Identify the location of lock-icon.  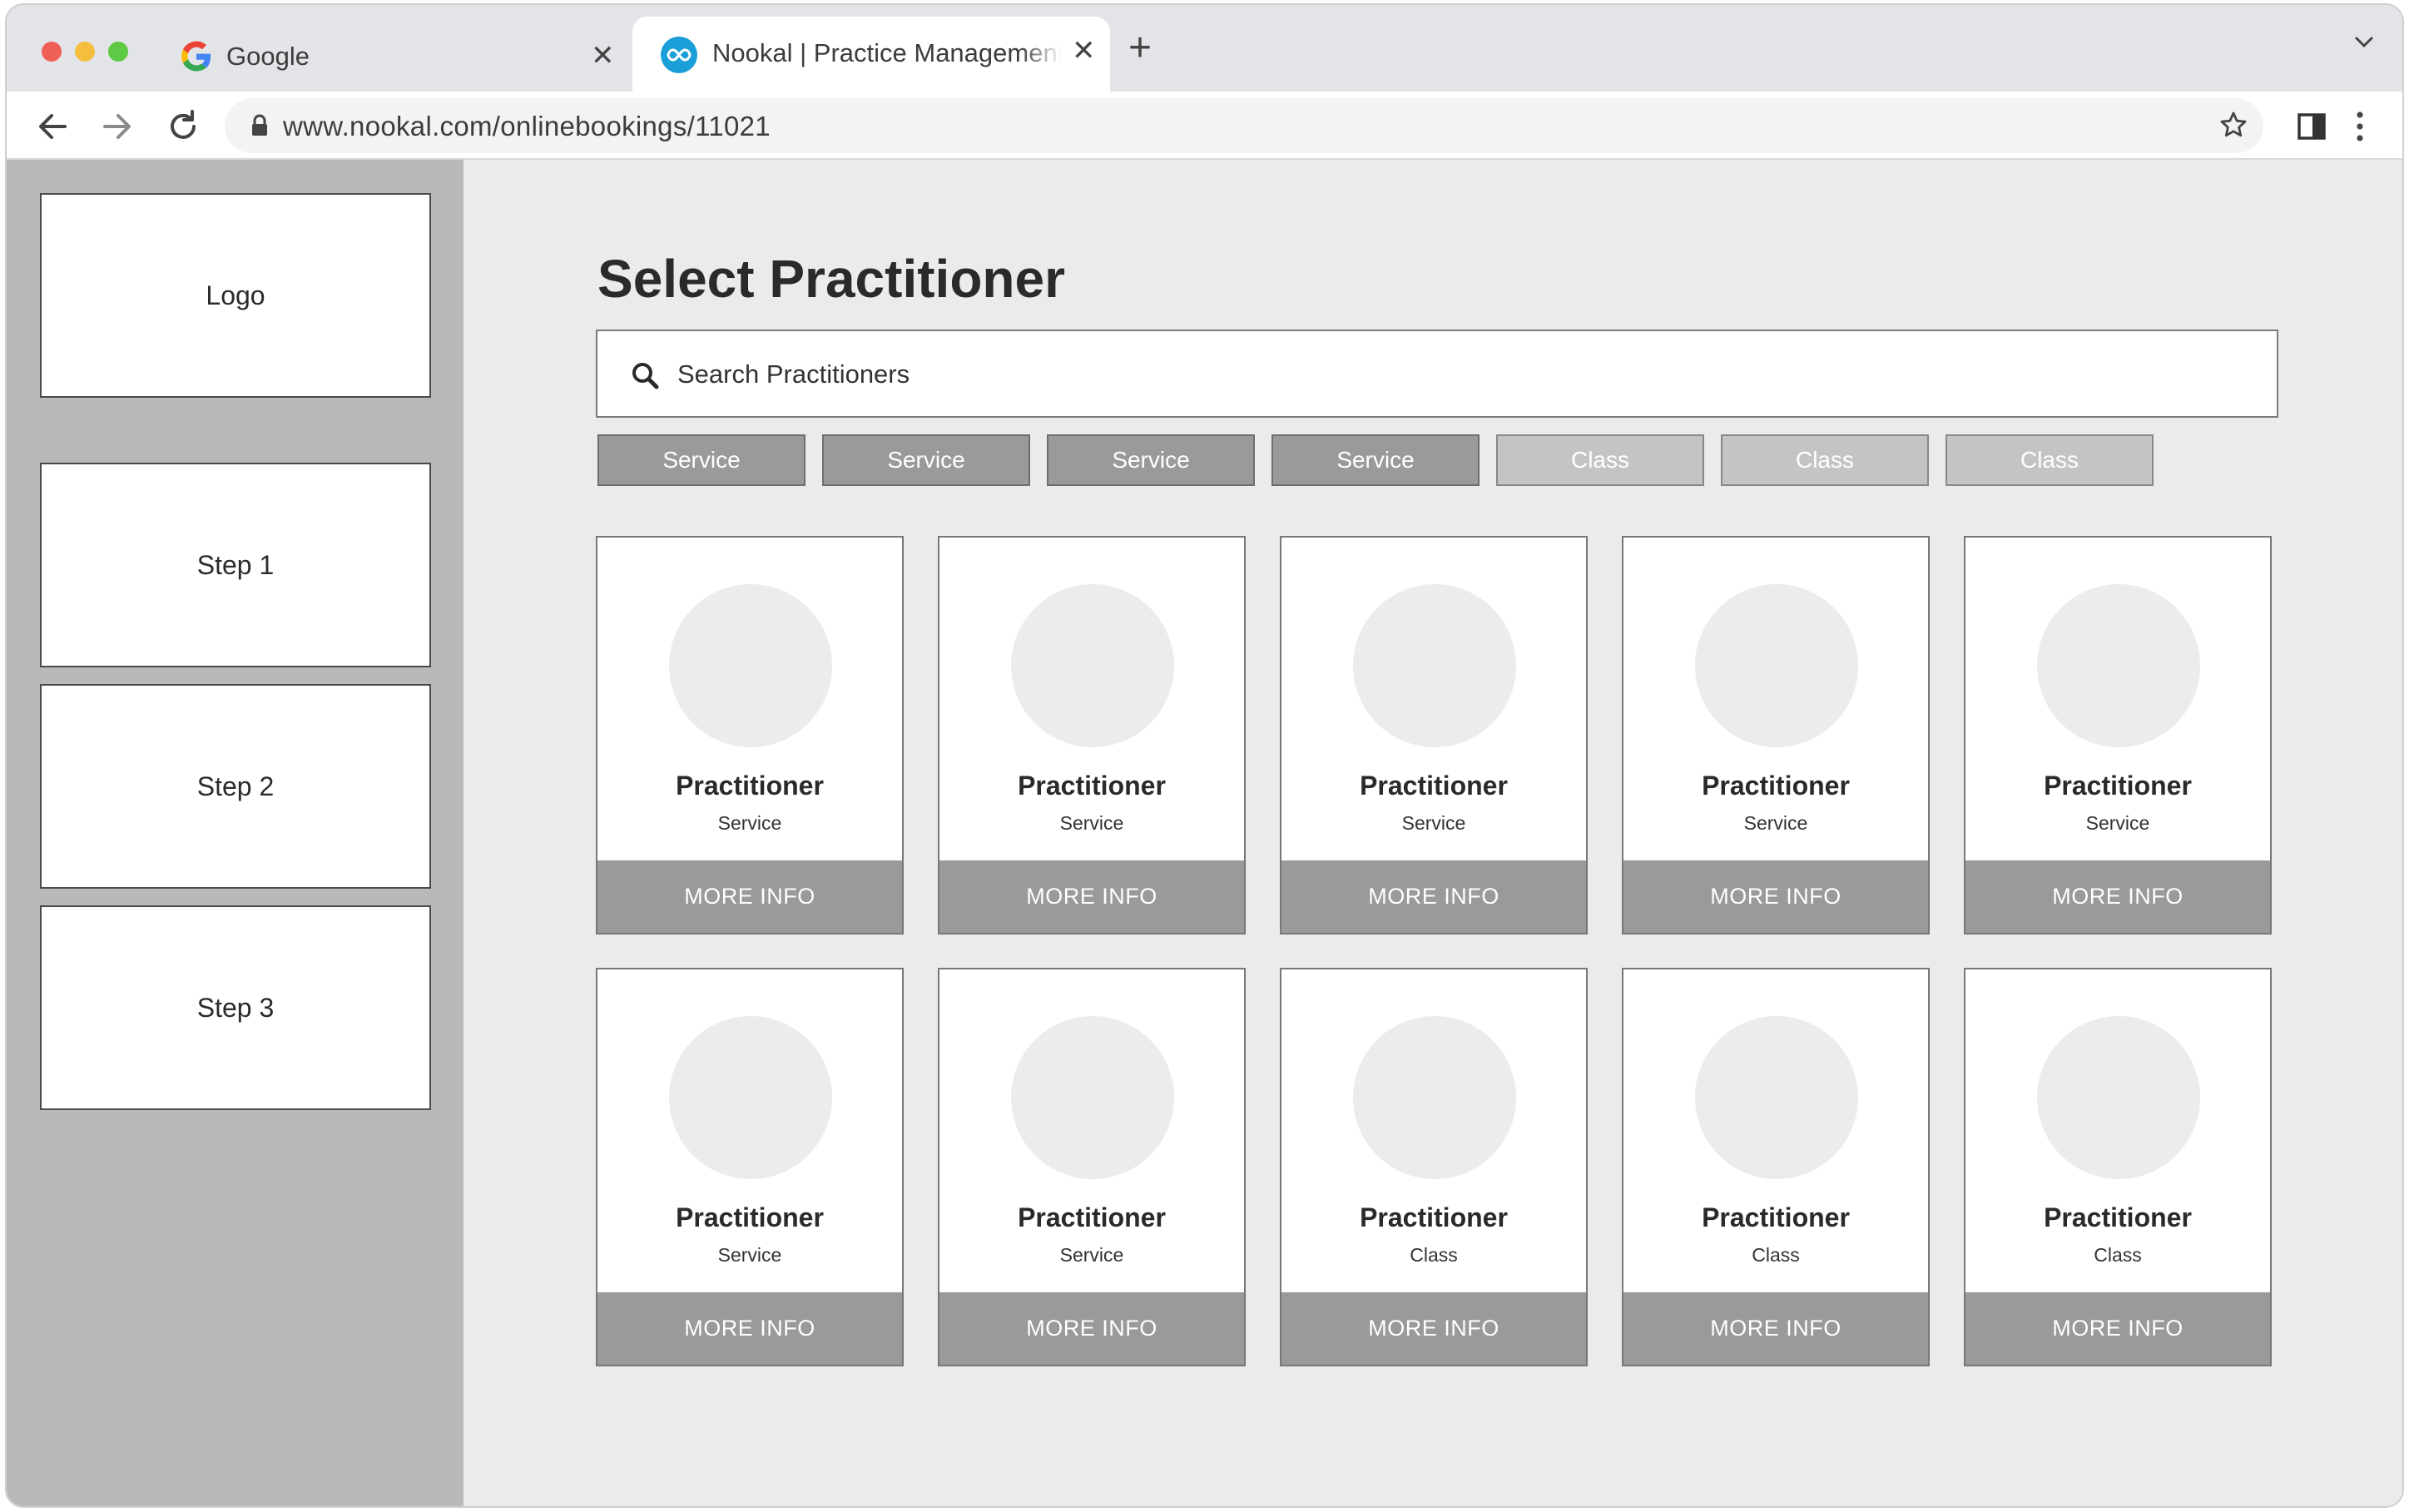
(260, 127).